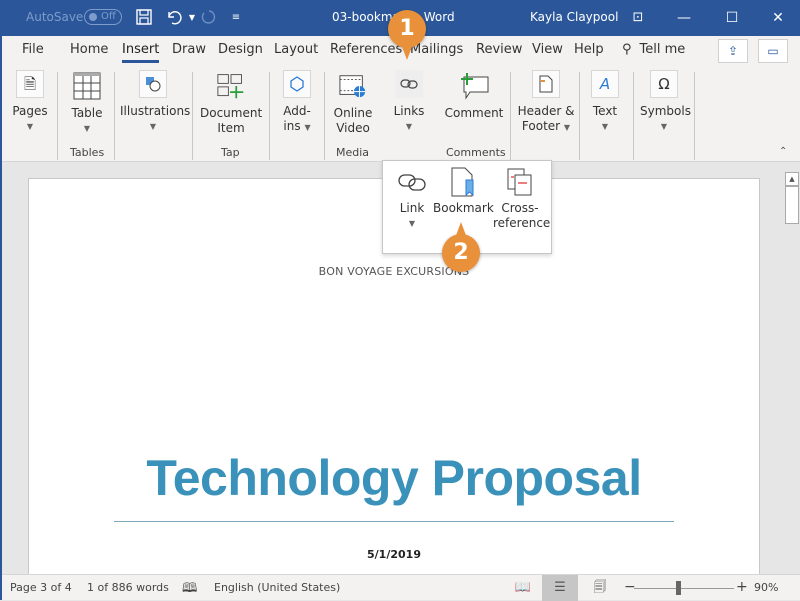 The height and width of the screenshot is (601, 800). Describe the element at coordinates (665, 111) in the screenshot. I see `symbols-label: Symbols` at that location.